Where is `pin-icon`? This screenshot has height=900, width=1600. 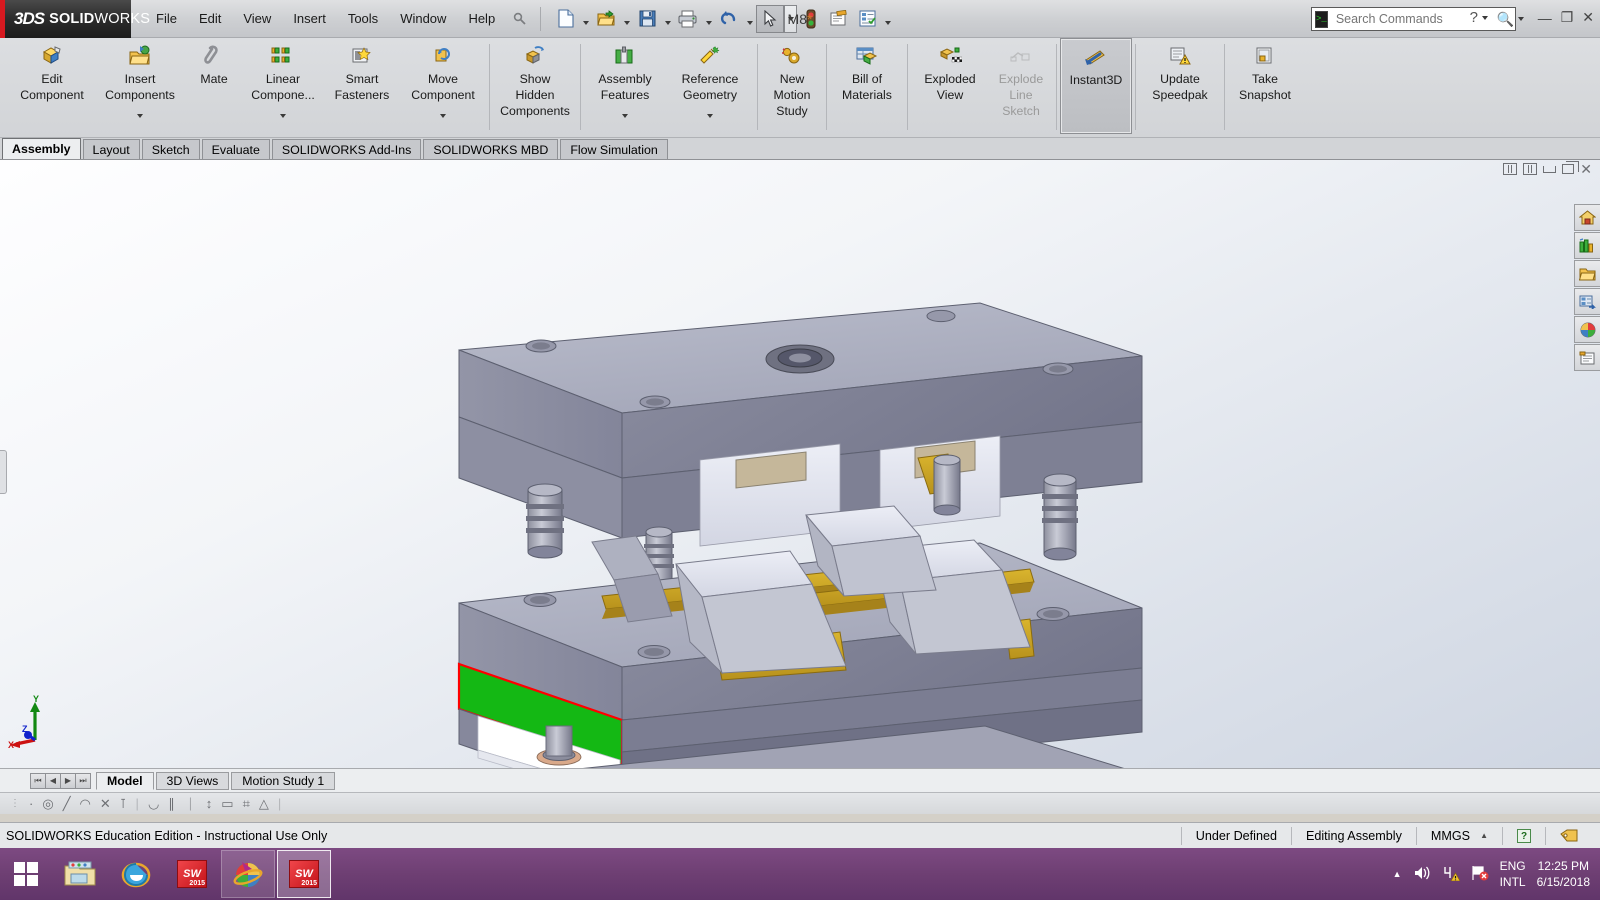 pin-icon is located at coordinates (520, 19).